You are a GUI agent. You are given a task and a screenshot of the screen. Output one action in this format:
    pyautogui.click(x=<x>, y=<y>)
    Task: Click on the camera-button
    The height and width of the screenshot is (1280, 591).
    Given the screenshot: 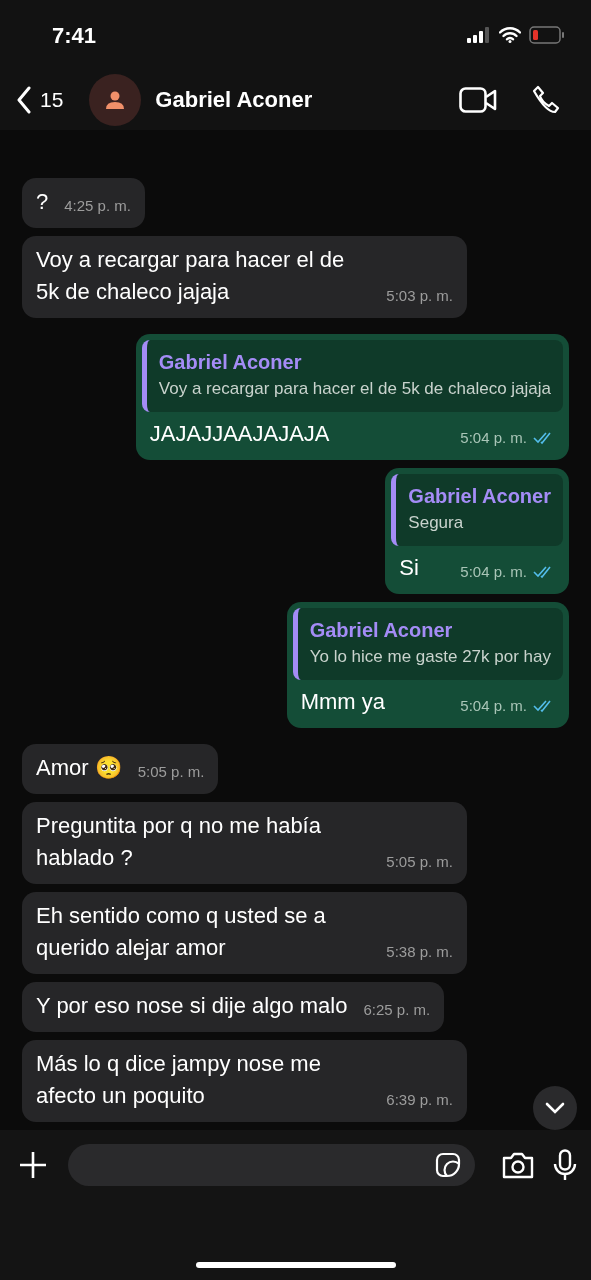 What is the action you would take?
    pyautogui.click(x=518, y=1165)
    